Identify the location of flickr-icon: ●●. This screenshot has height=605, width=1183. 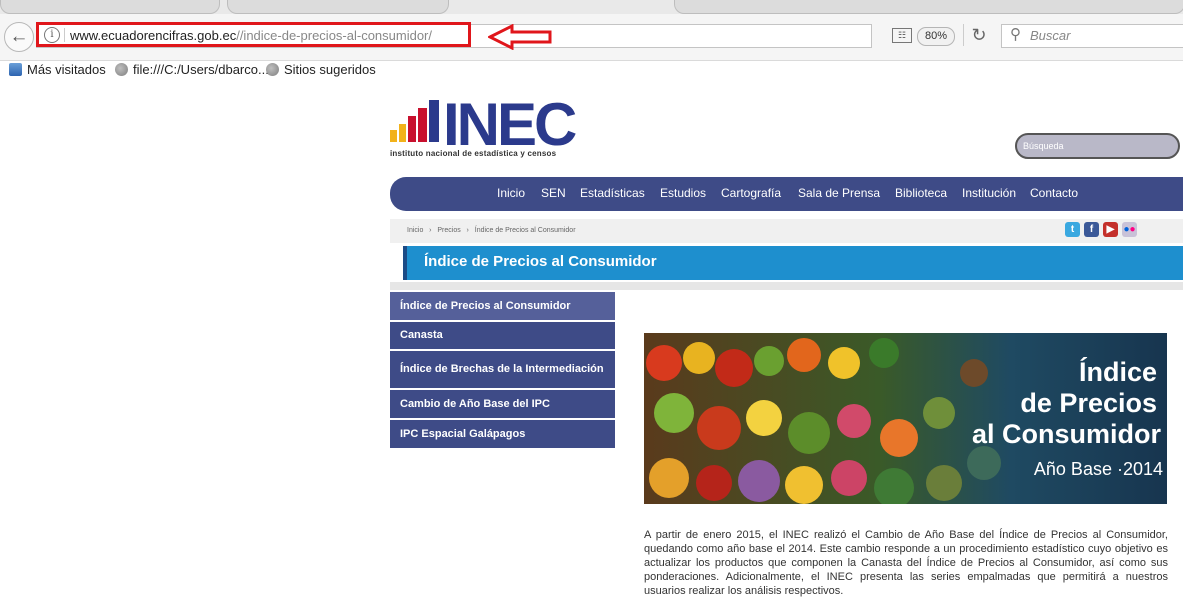
(1129, 229).